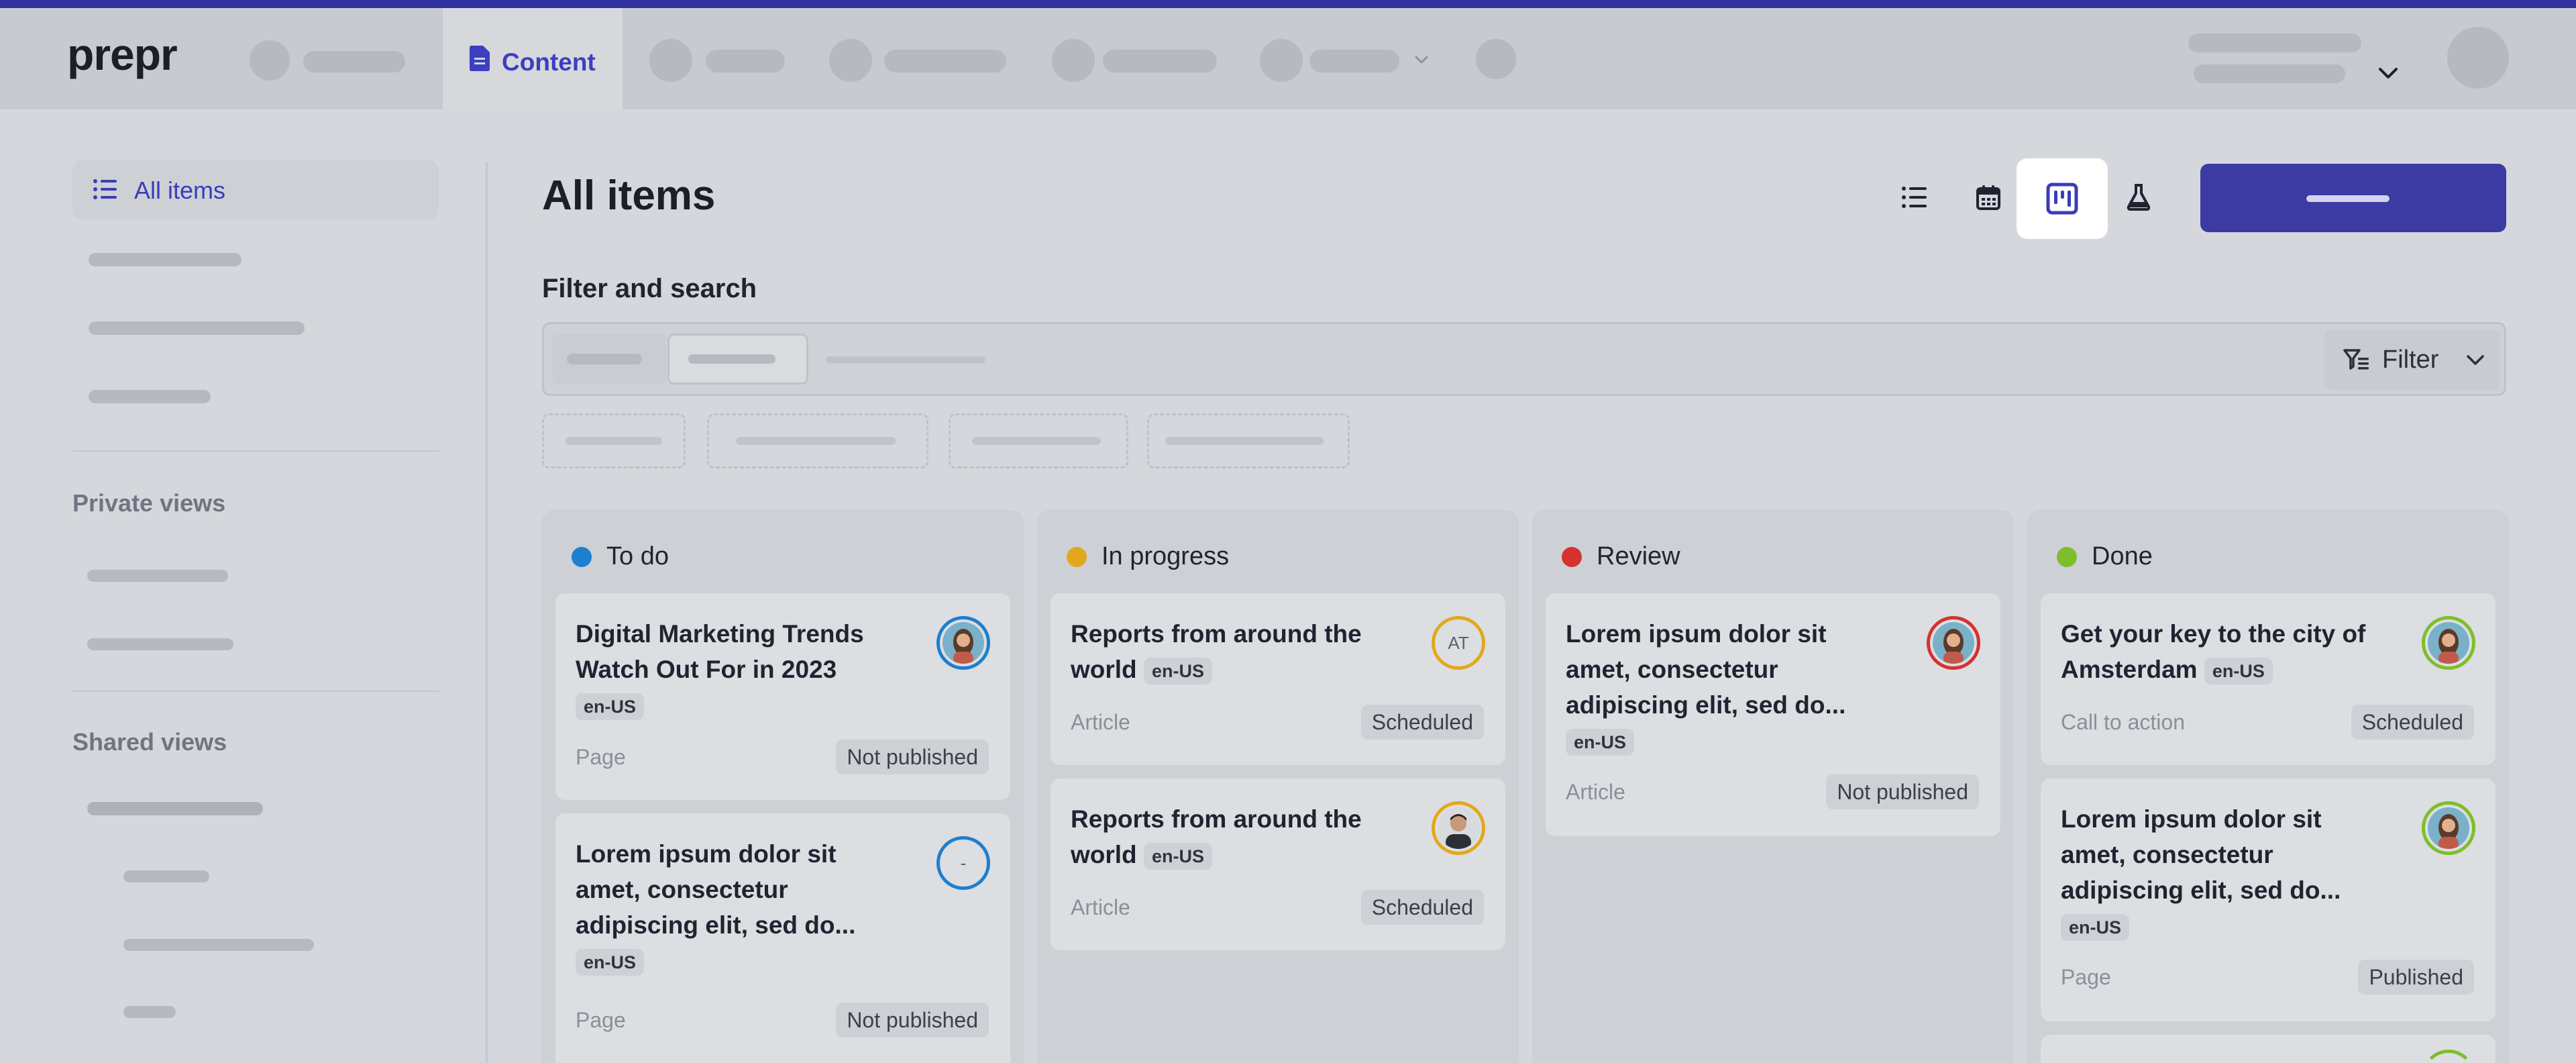 The width and height of the screenshot is (2576, 1063). Describe the element at coordinates (2269, 73) in the screenshot. I see `workspace-subtitle-placeholder` at that location.